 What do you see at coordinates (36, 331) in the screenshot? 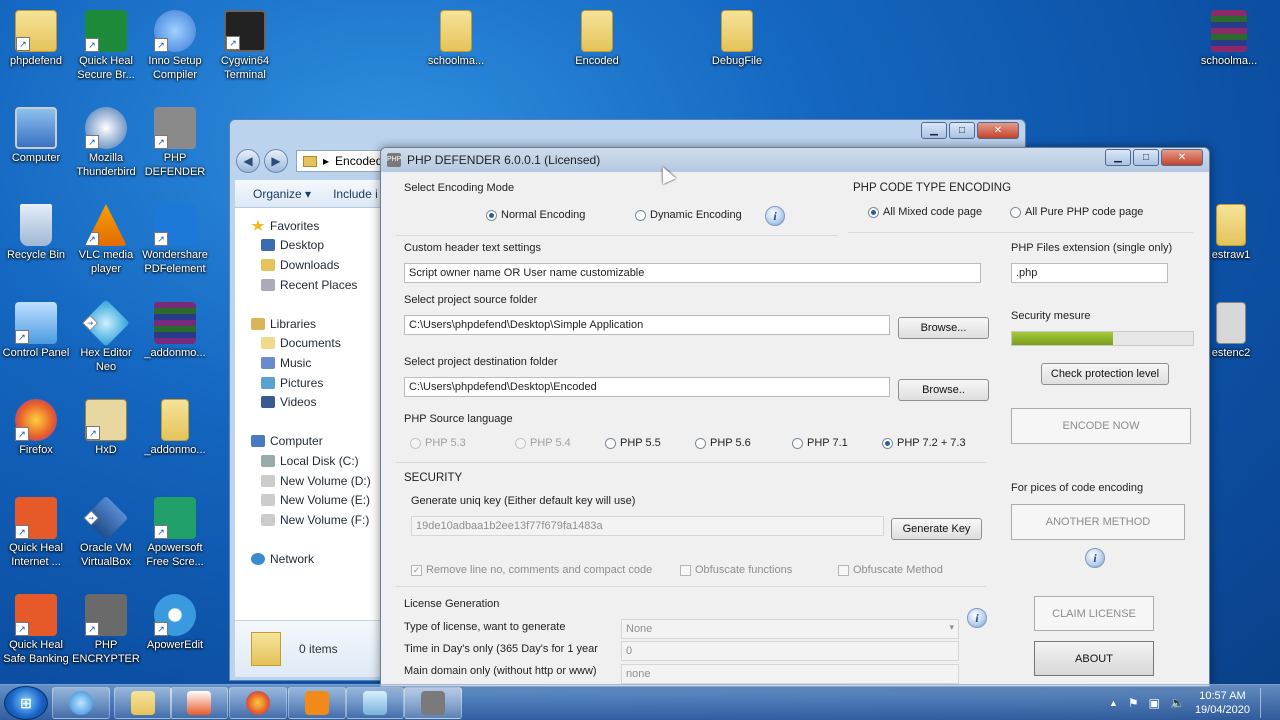
I see `desktop-icon-control-panel: Control Panel` at bounding box center [36, 331].